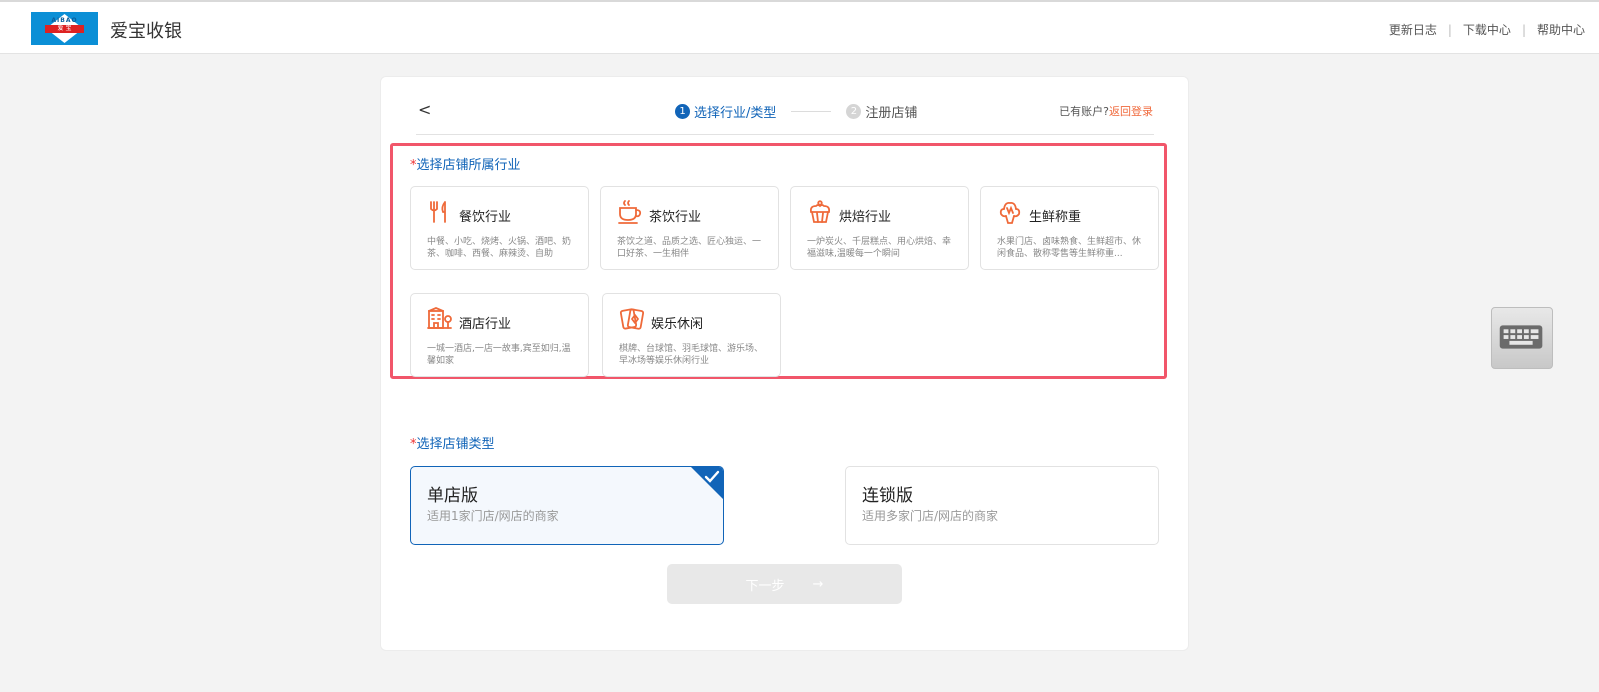  I want to click on logo-bar-text: 爱 宝, so click(64, 28).